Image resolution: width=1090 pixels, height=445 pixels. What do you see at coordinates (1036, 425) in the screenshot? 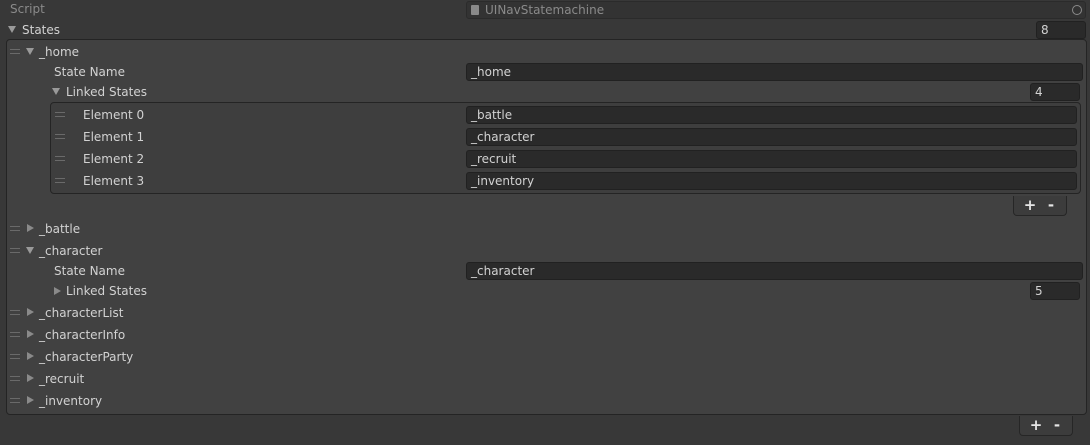
I see `add-state-button: +` at bounding box center [1036, 425].